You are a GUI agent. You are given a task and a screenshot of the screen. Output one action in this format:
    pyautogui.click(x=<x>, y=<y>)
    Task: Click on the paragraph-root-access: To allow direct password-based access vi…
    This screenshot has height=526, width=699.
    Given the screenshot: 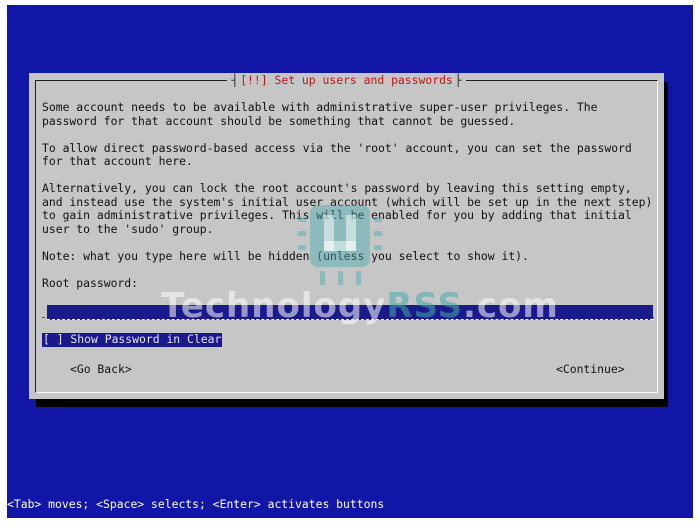 What is the action you would take?
    pyautogui.click(x=337, y=154)
    